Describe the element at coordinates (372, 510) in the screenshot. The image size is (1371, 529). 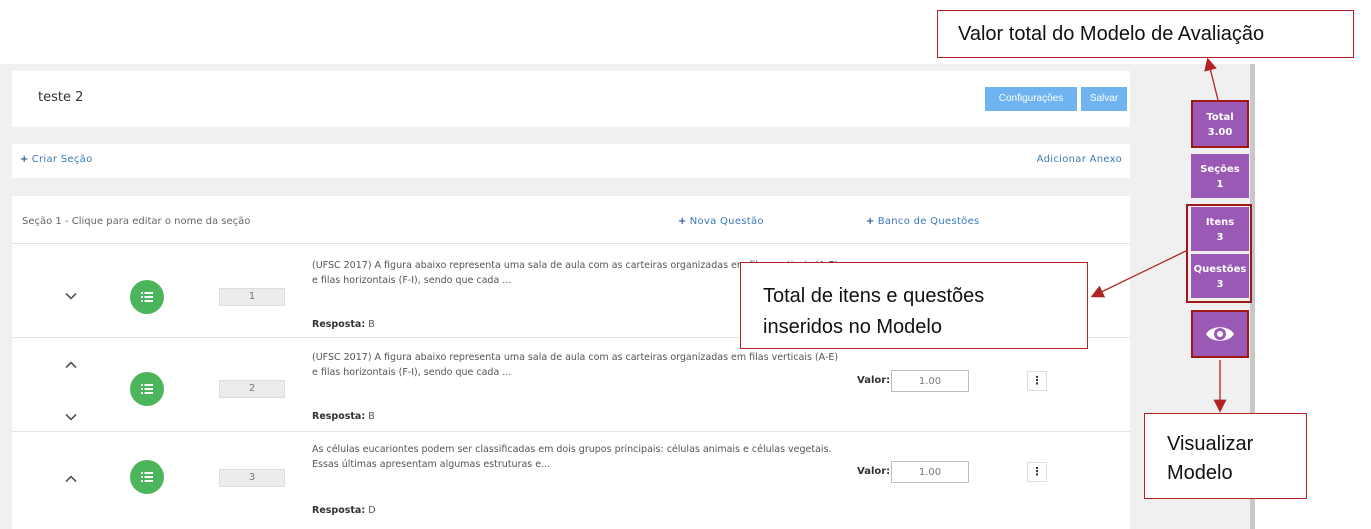
I see `answer-value: D` at that location.